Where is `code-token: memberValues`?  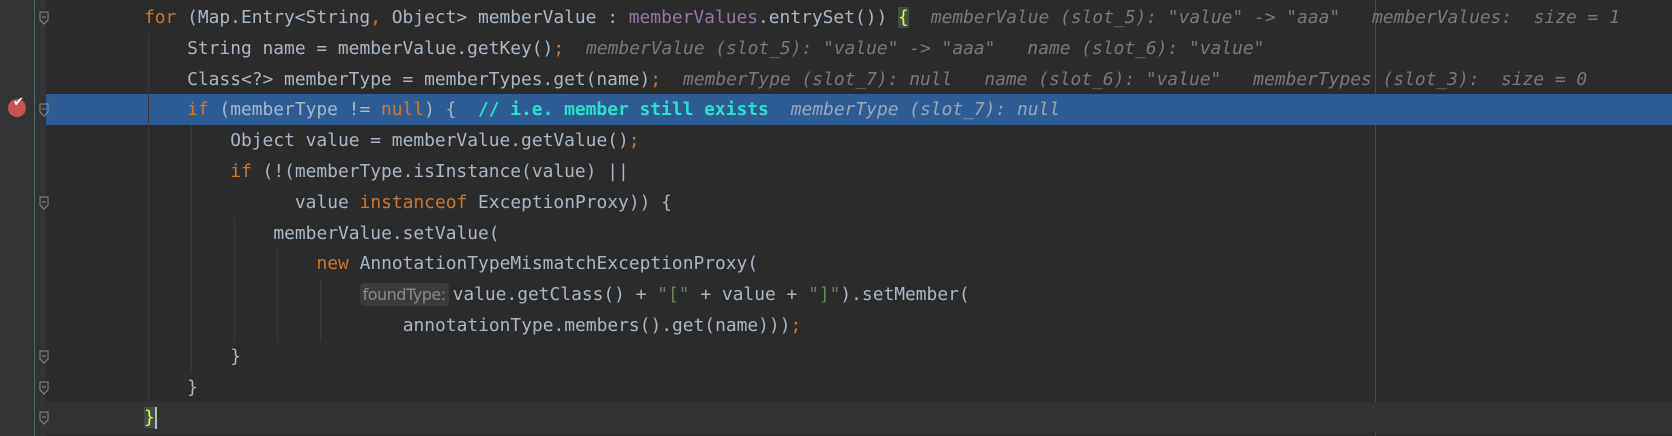
code-token: memberValues is located at coordinates (693, 17).